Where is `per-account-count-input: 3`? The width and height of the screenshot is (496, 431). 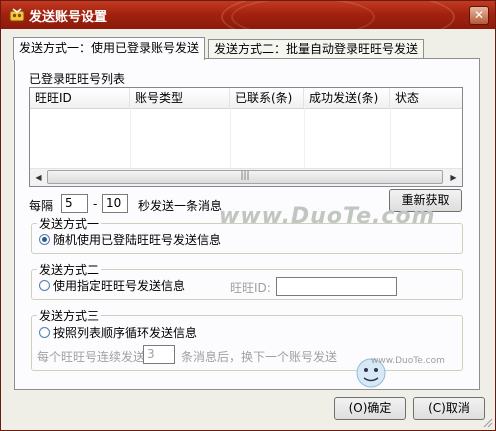 per-account-count-input: 3 is located at coordinates (159, 354).